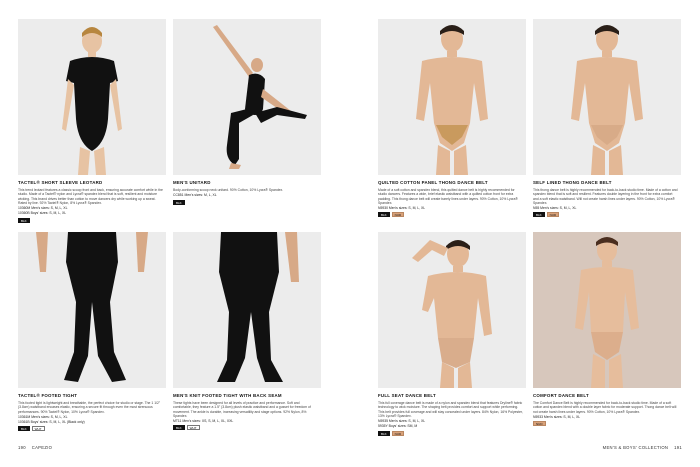  I want to click on page-number: 190, so click(22, 447).